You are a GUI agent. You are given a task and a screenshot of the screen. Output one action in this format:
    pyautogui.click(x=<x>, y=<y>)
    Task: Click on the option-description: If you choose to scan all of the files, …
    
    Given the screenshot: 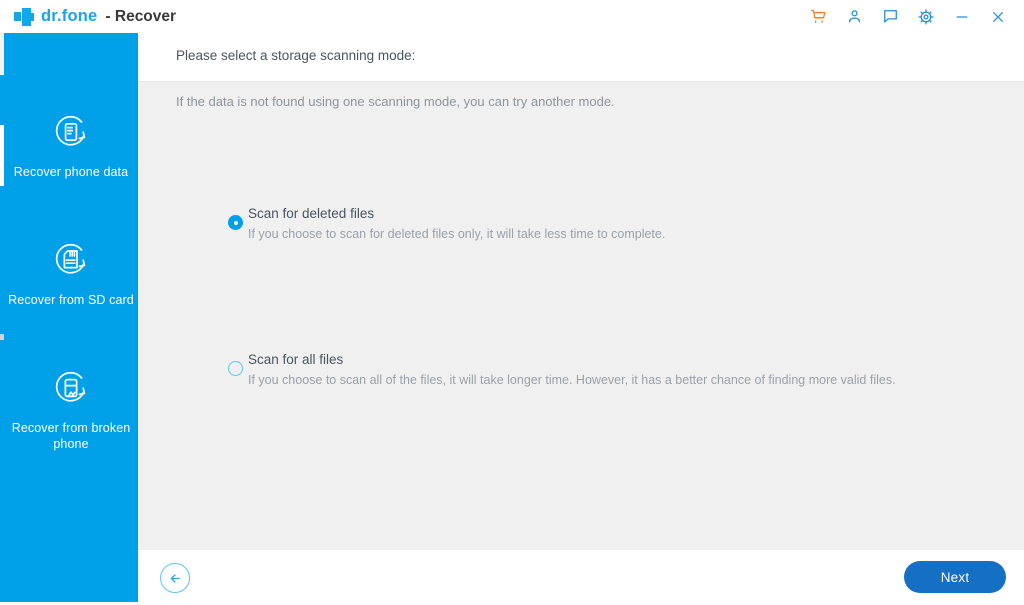 What is the action you would take?
    pyautogui.click(x=572, y=380)
    